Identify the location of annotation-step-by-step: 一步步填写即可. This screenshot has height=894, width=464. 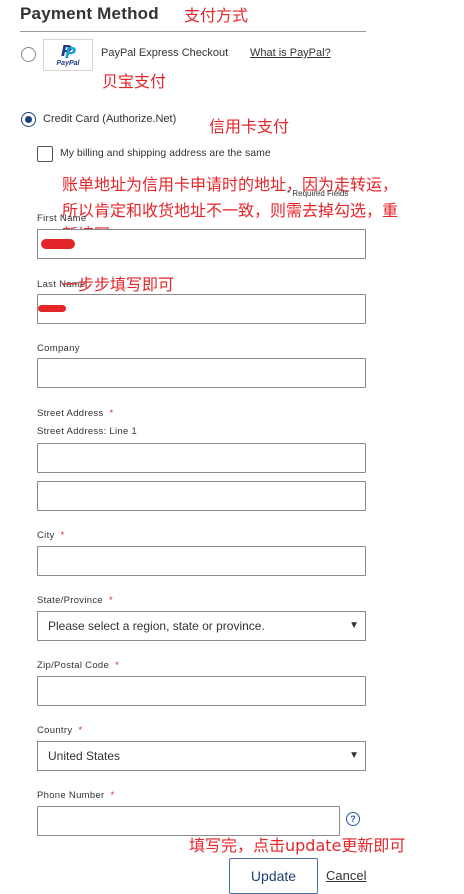
(118, 284).